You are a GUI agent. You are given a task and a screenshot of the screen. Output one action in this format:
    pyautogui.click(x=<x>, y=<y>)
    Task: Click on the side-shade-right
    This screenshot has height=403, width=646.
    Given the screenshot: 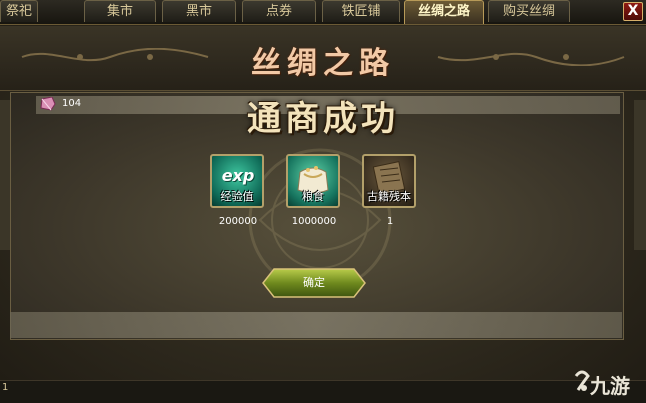 What is the action you would take?
    pyautogui.click(x=640, y=175)
    